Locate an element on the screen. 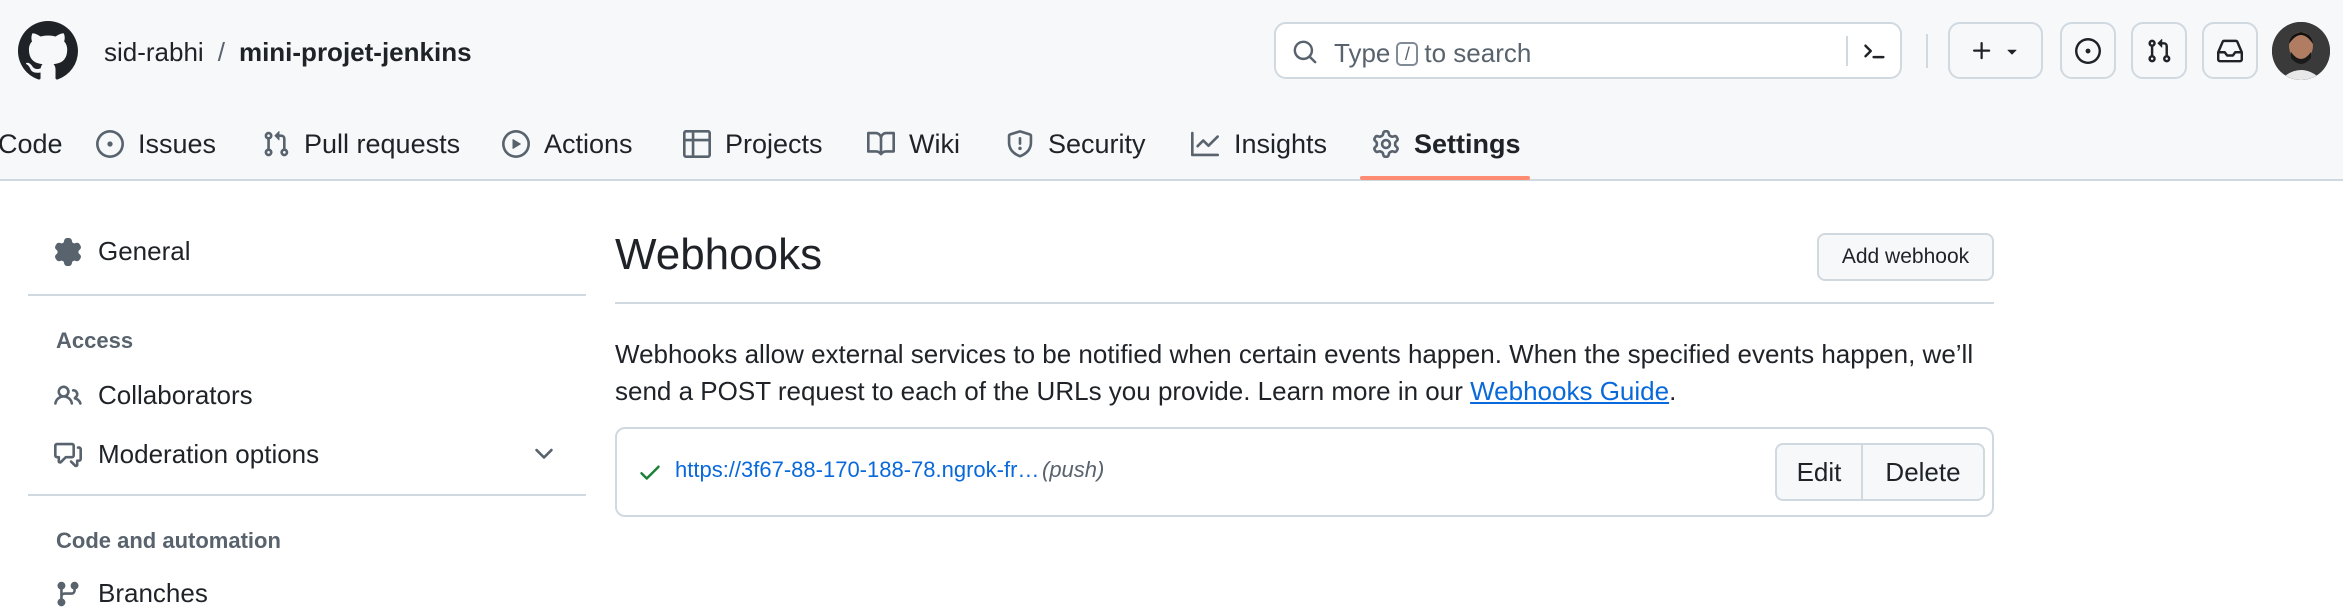 This screenshot has height=609, width=2343. repo-owner-link: sid-rabhi is located at coordinates (154, 52).